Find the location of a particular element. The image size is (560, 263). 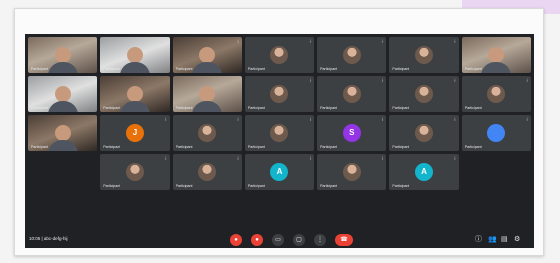

end-call-icon: ☎ is located at coordinates (344, 240).